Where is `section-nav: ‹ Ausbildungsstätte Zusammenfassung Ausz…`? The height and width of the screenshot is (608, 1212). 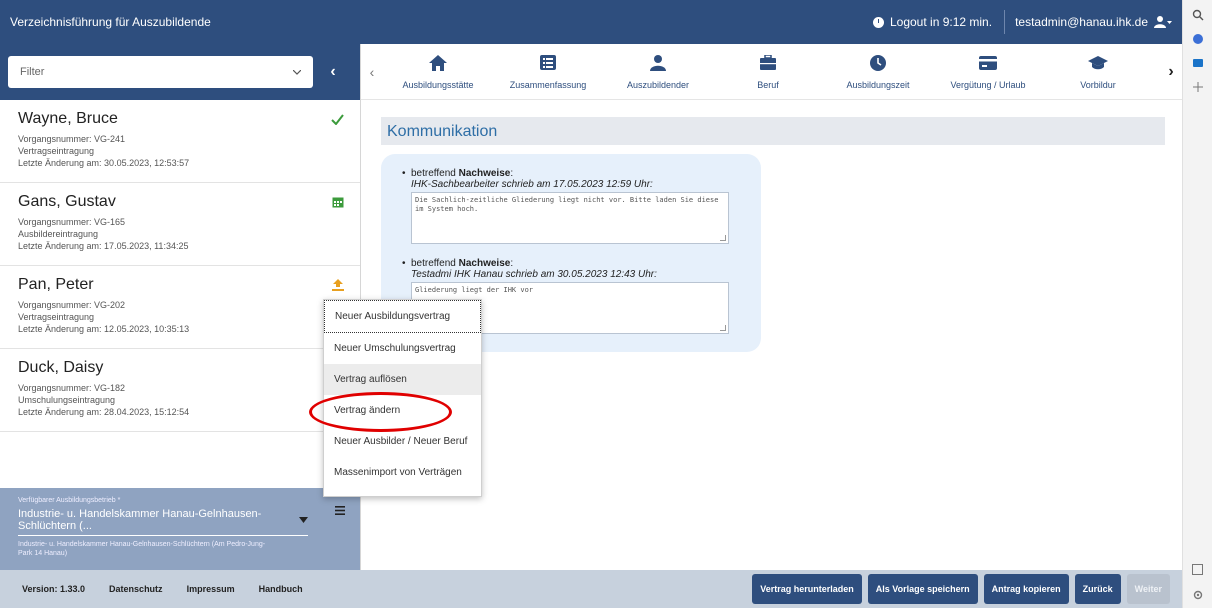
section-nav: ‹ Ausbildungsstätte Zusammenfassung Ausz… is located at coordinates (771, 72).